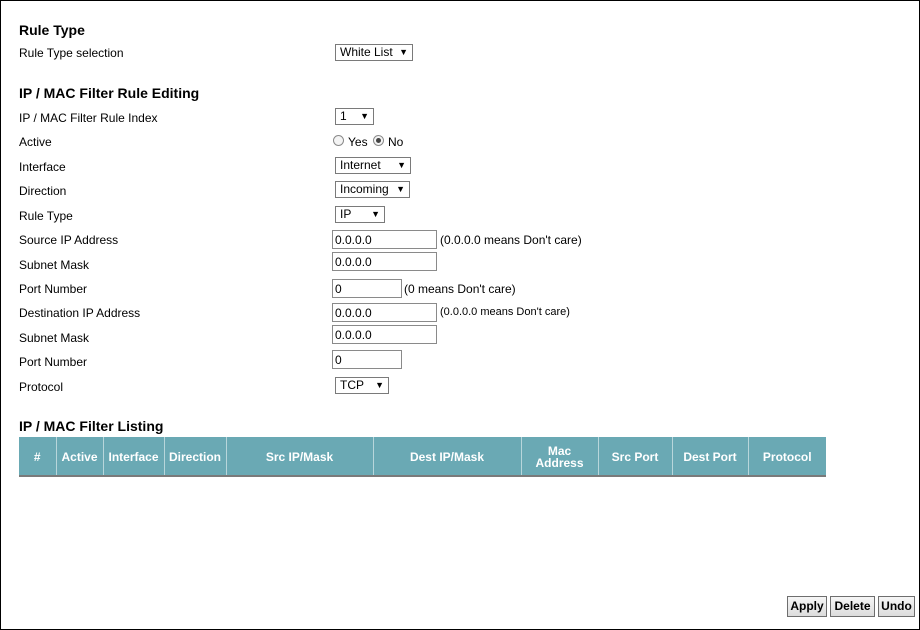  Describe the element at coordinates (194, 457) in the screenshot. I see `column-header-direction: Direction` at that location.